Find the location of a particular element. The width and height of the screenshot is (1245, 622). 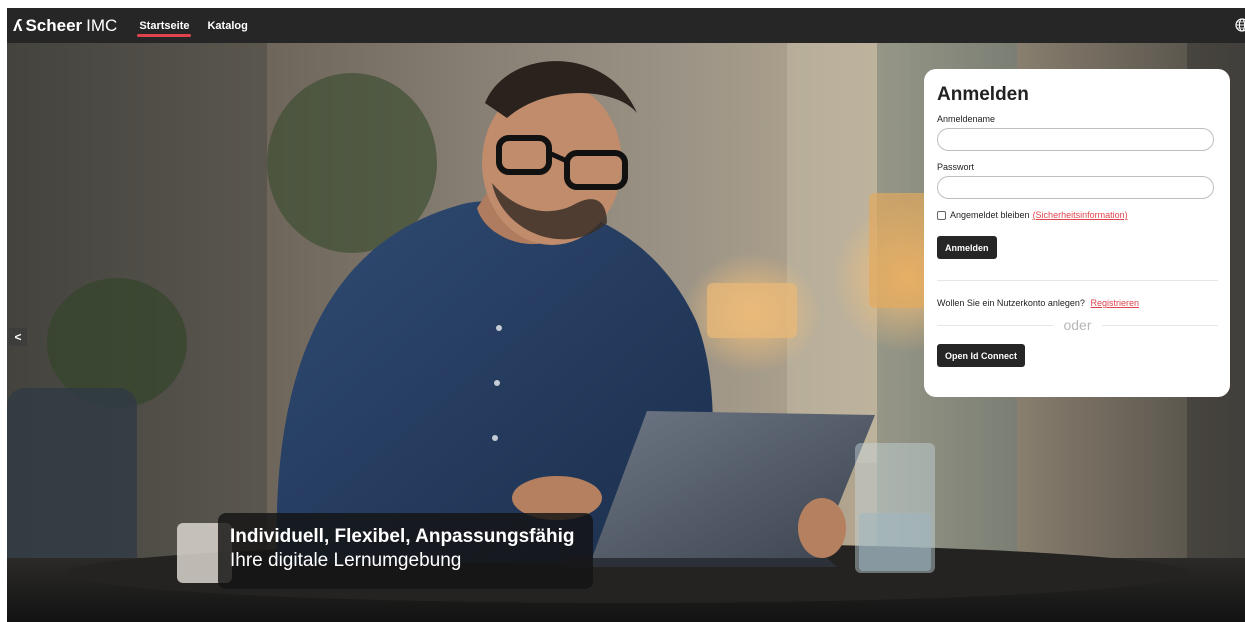

brand-mark: ʎ is located at coordinates (18, 25).